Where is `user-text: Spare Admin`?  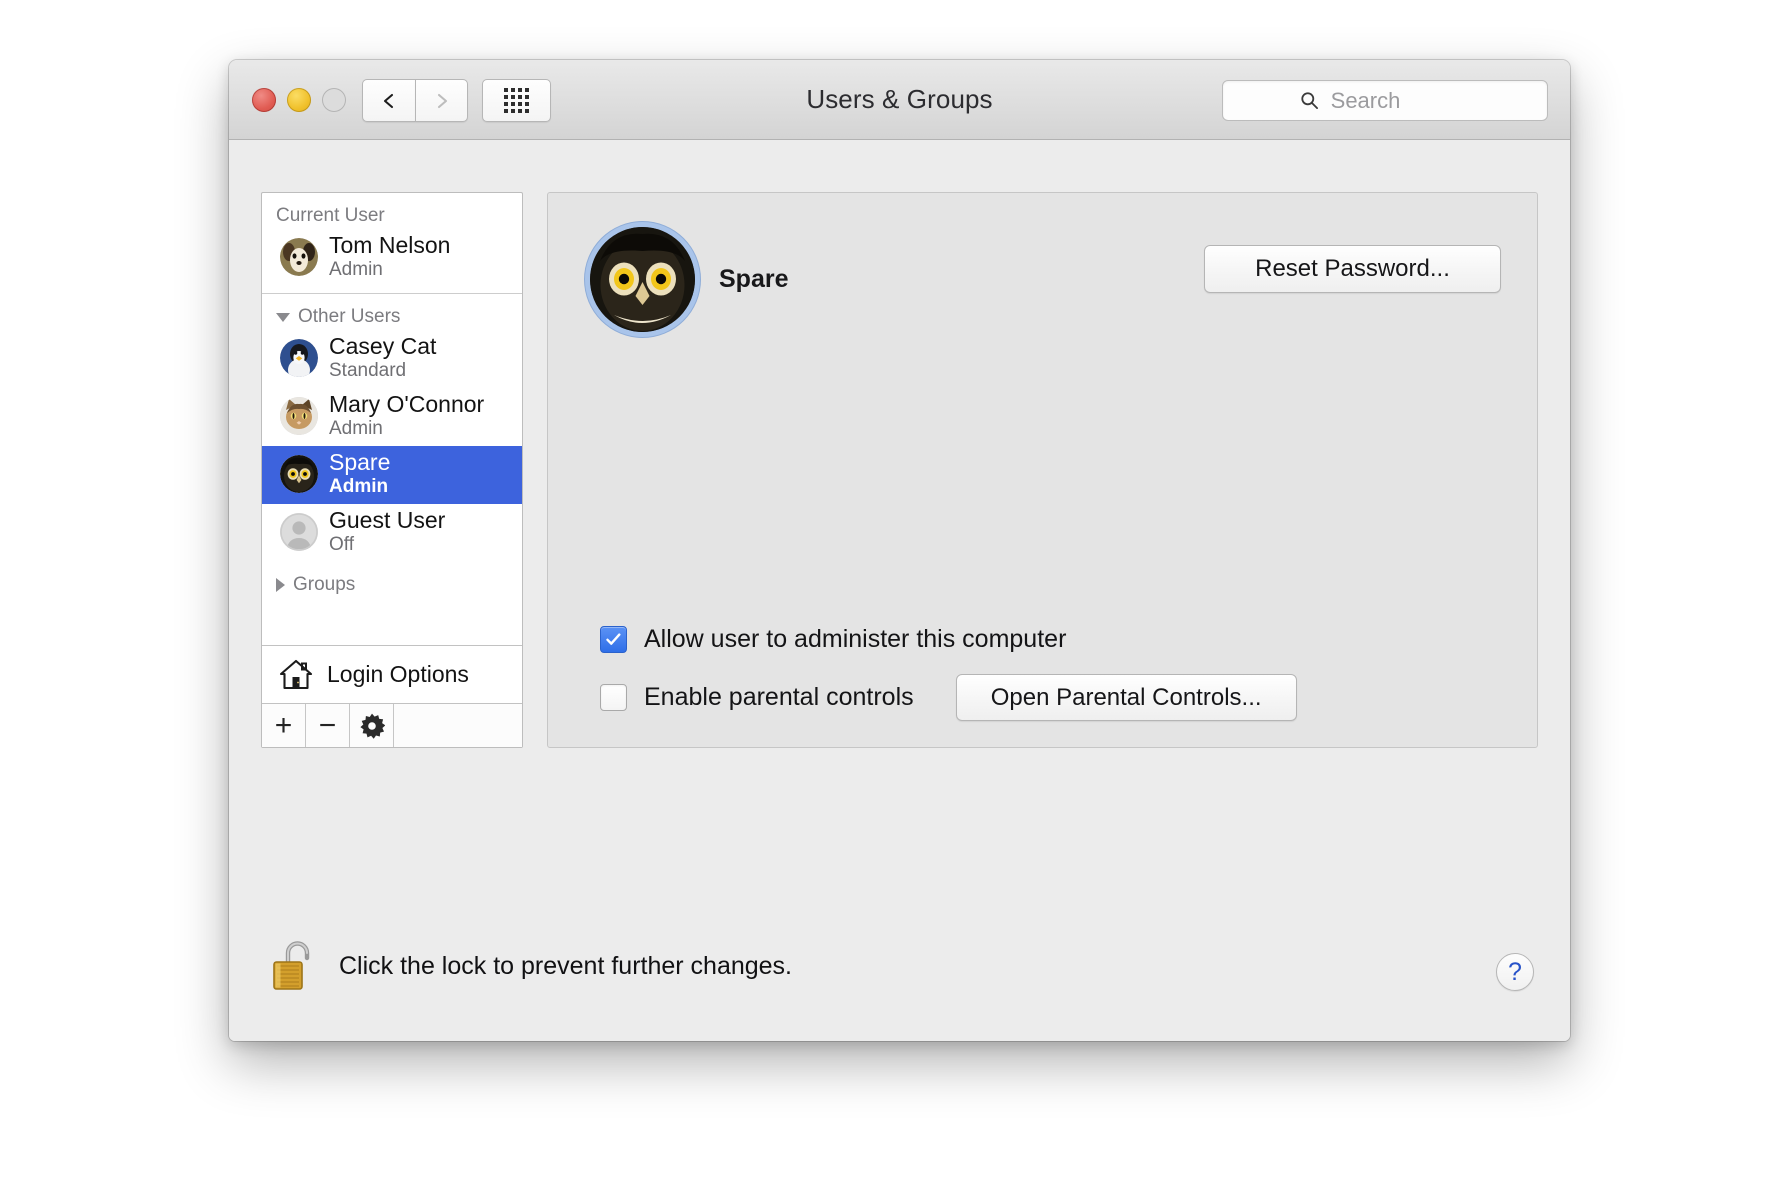 user-text: Spare Admin is located at coordinates (360, 473).